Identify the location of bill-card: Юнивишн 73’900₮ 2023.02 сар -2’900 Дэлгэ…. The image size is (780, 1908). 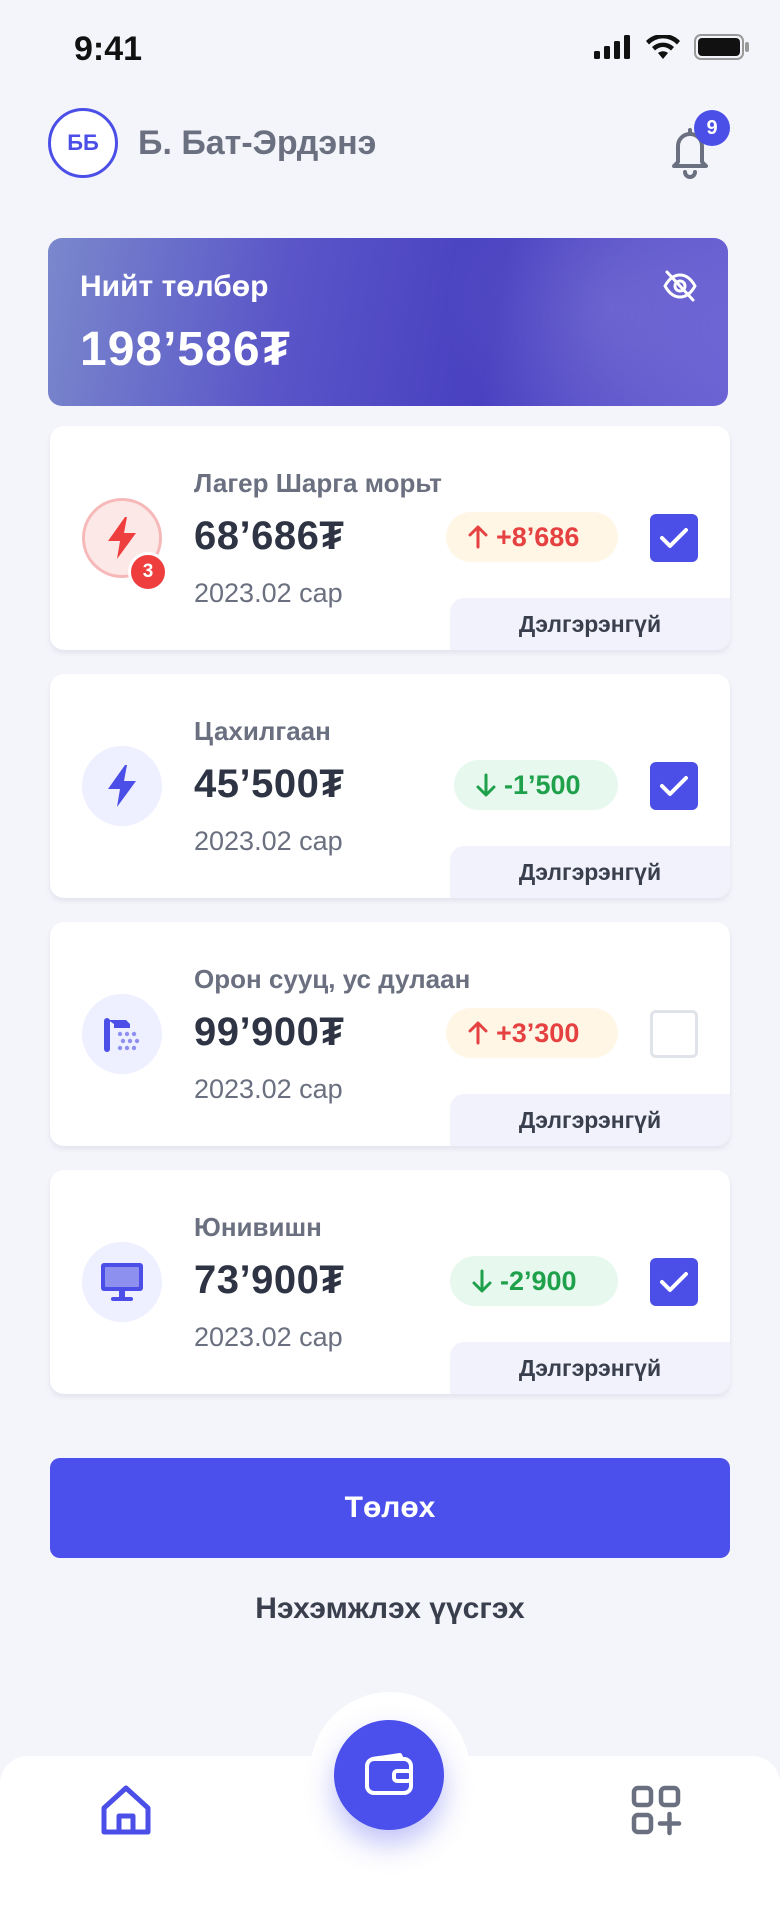
(390, 1282).